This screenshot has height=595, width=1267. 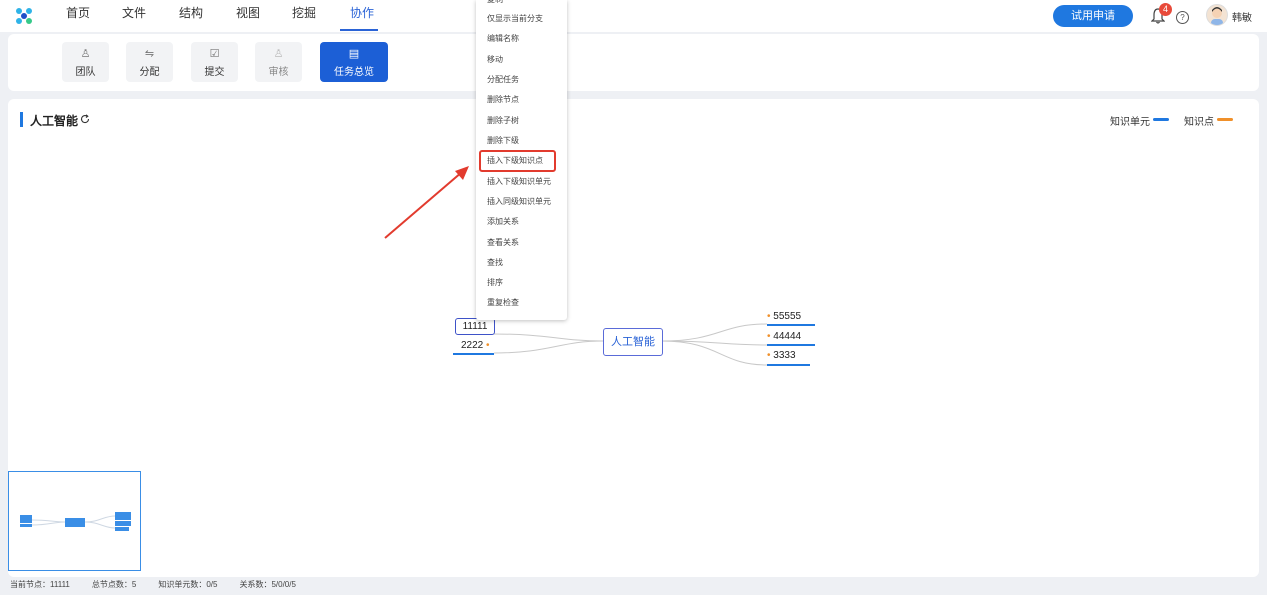 I want to click on status-relation-count: 关系数：5/0/0/5, so click(x=267, y=584).